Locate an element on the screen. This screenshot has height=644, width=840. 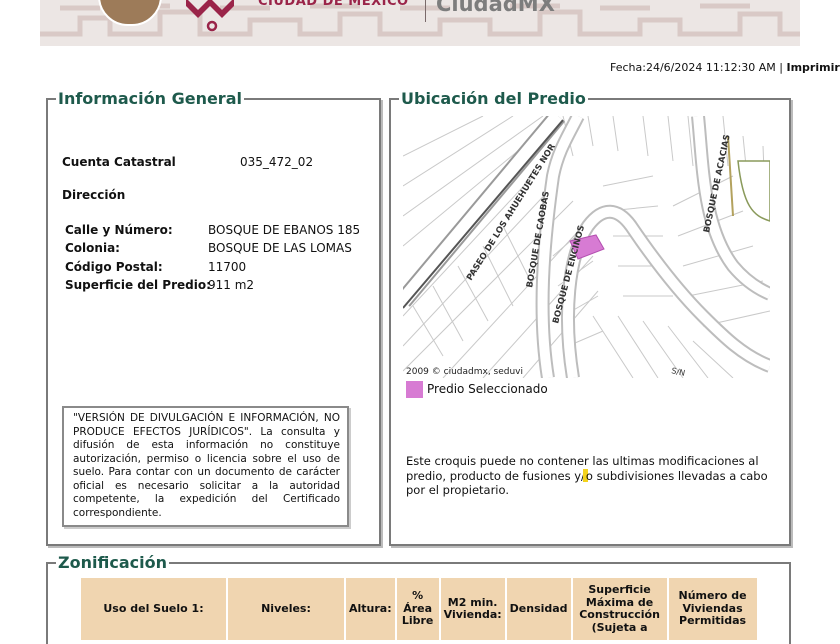
col-area-libre: % Área Libre is located at coordinates (417, 609).